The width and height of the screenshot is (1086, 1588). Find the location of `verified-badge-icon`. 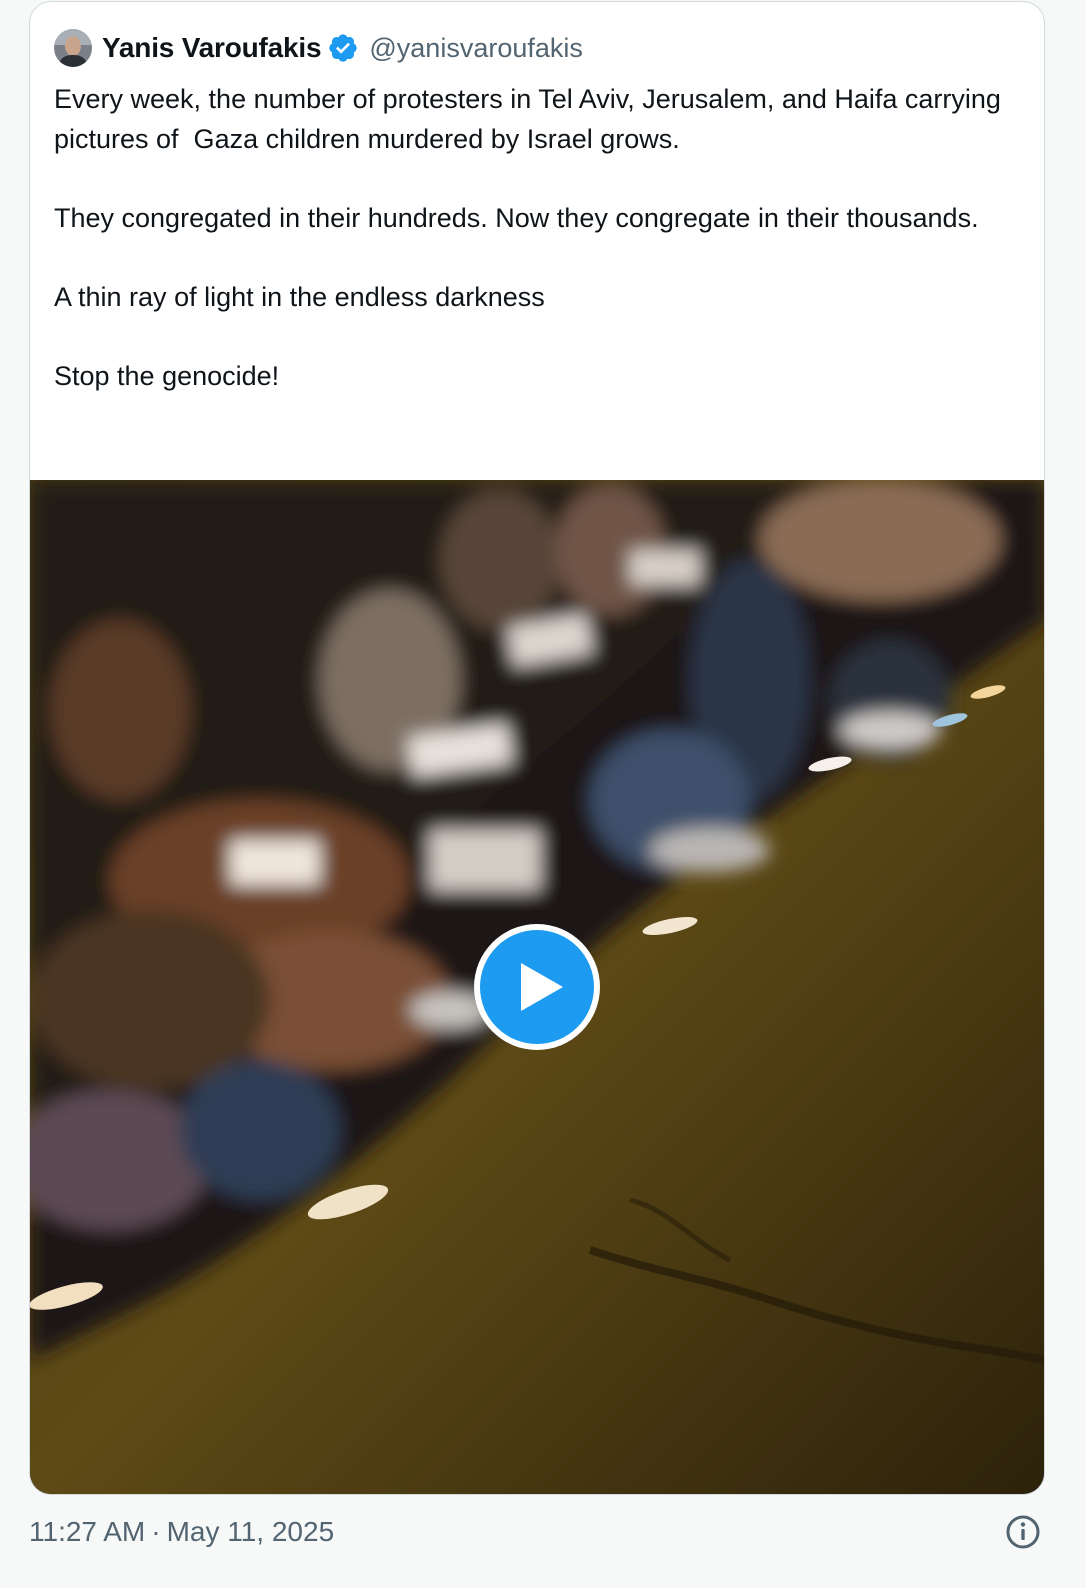

verified-badge-icon is located at coordinates (343, 48).